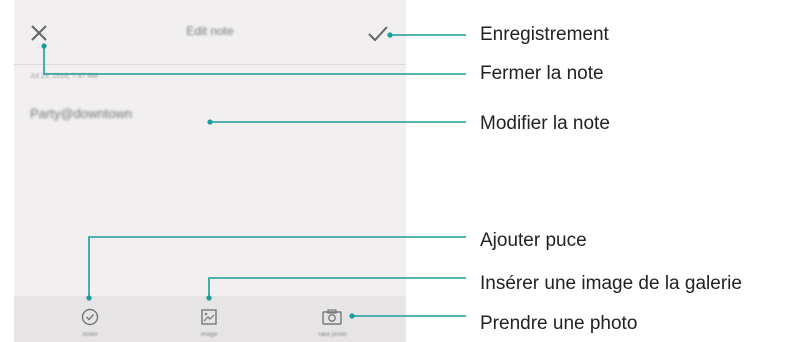  I want to click on callout-line-bullet, so click(277, 267).